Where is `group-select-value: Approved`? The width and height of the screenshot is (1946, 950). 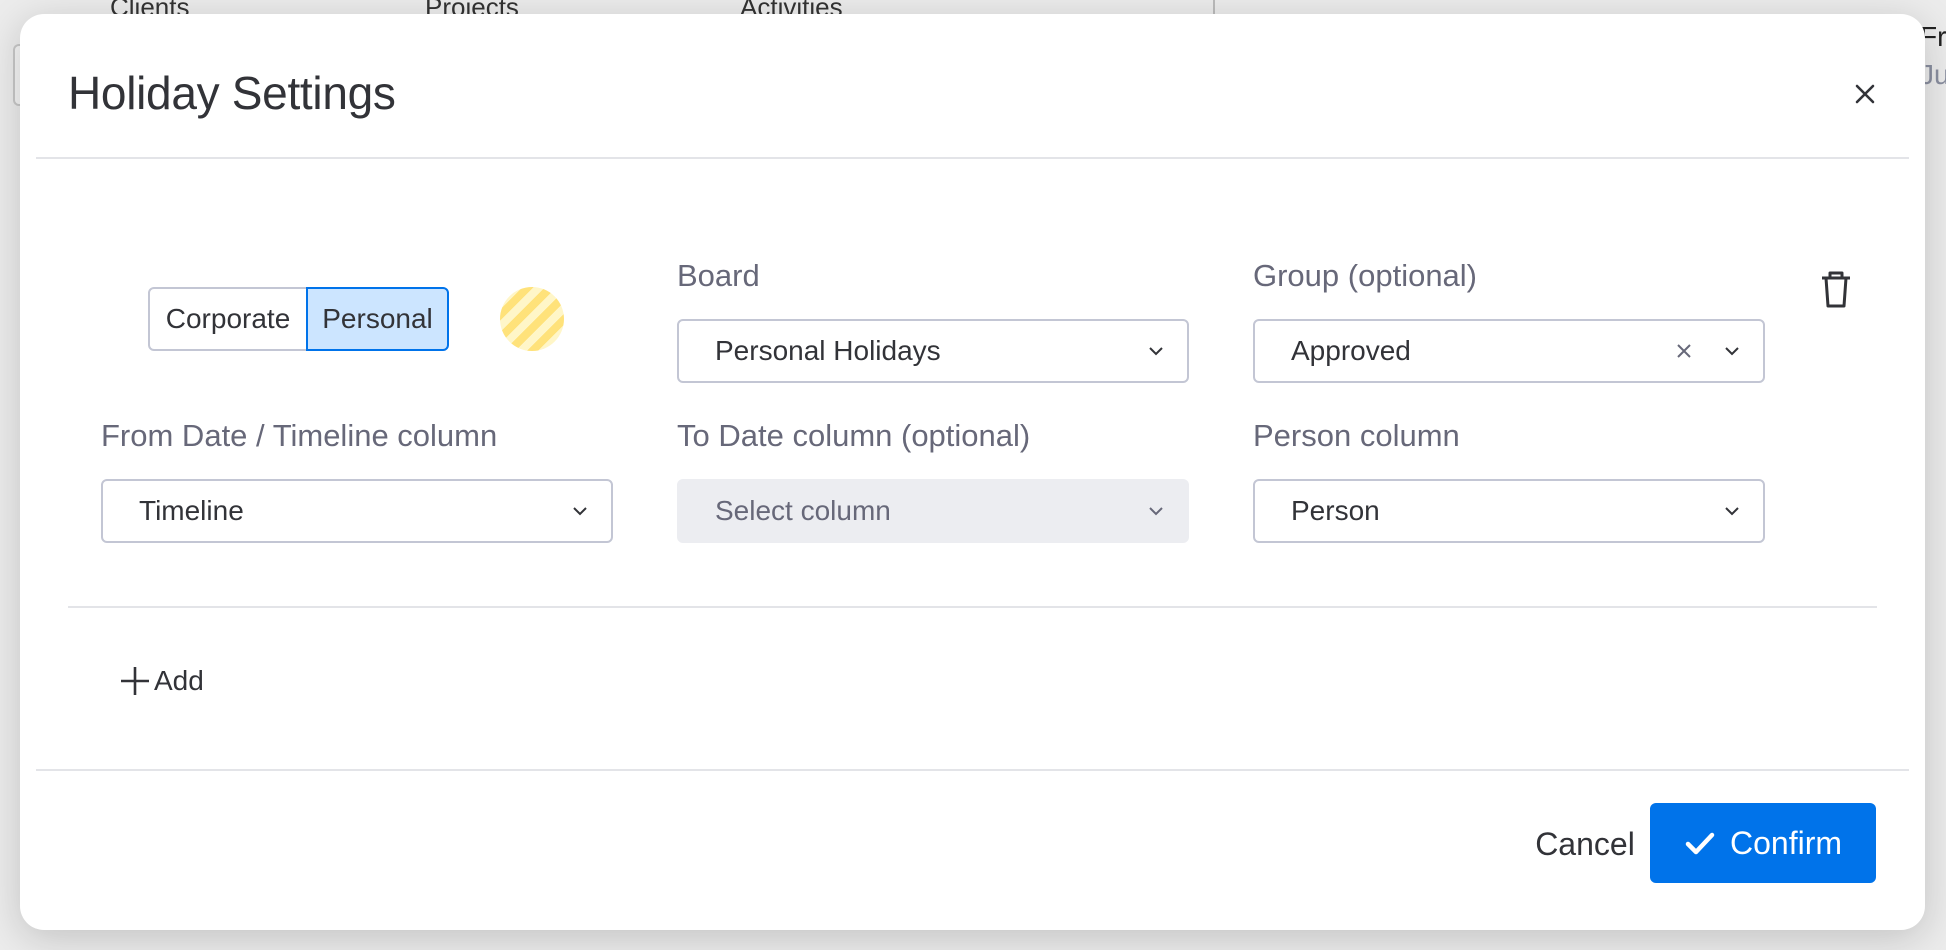 group-select-value: Approved is located at coordinates (1351, 350).